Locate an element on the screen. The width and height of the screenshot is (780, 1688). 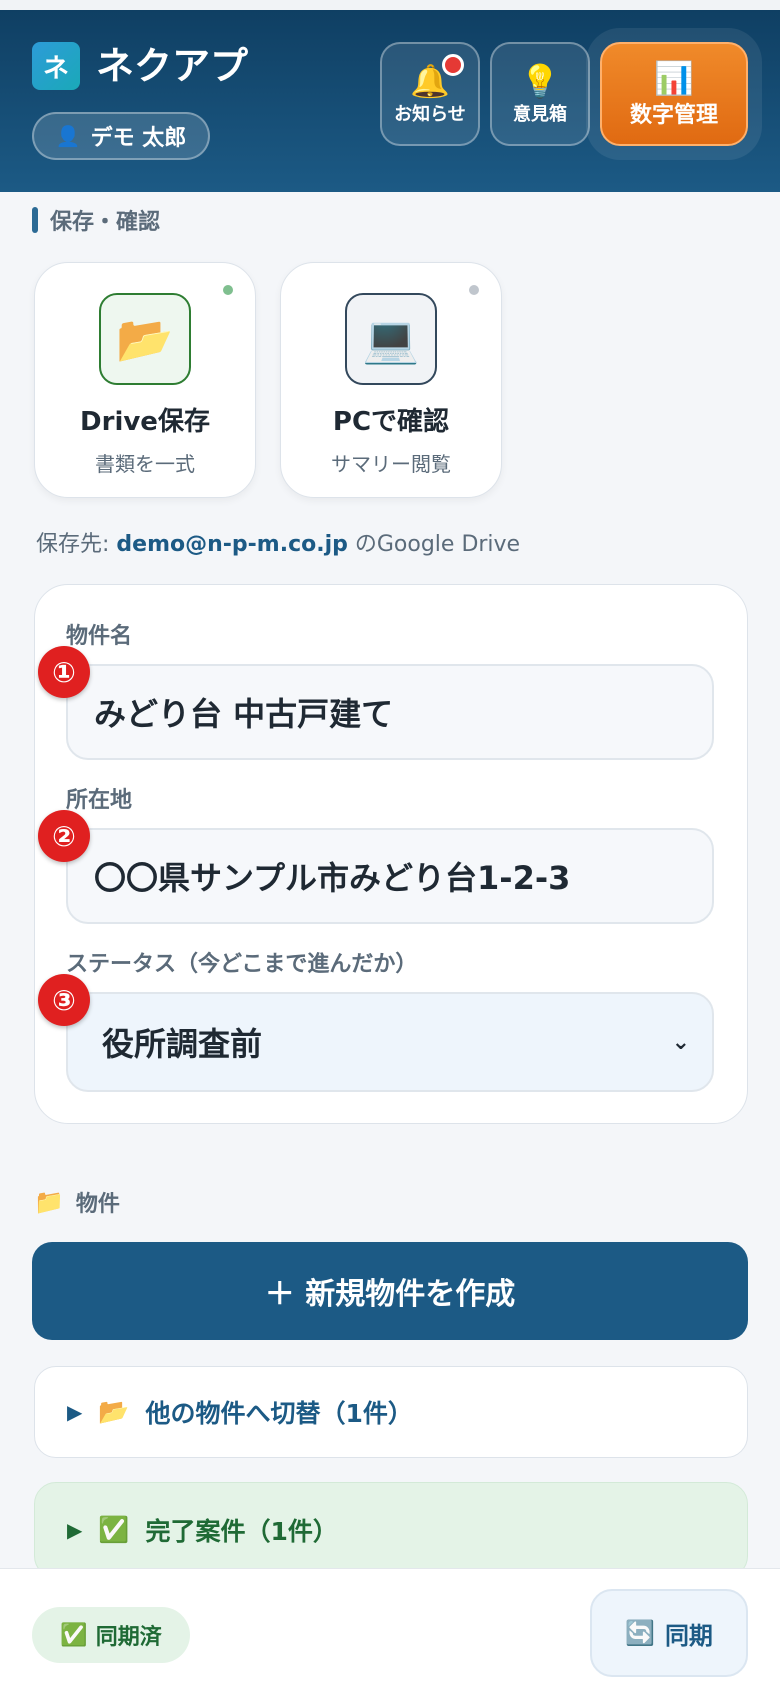
refresh-icon: 🔄 is located at coordinates (640, 1633).